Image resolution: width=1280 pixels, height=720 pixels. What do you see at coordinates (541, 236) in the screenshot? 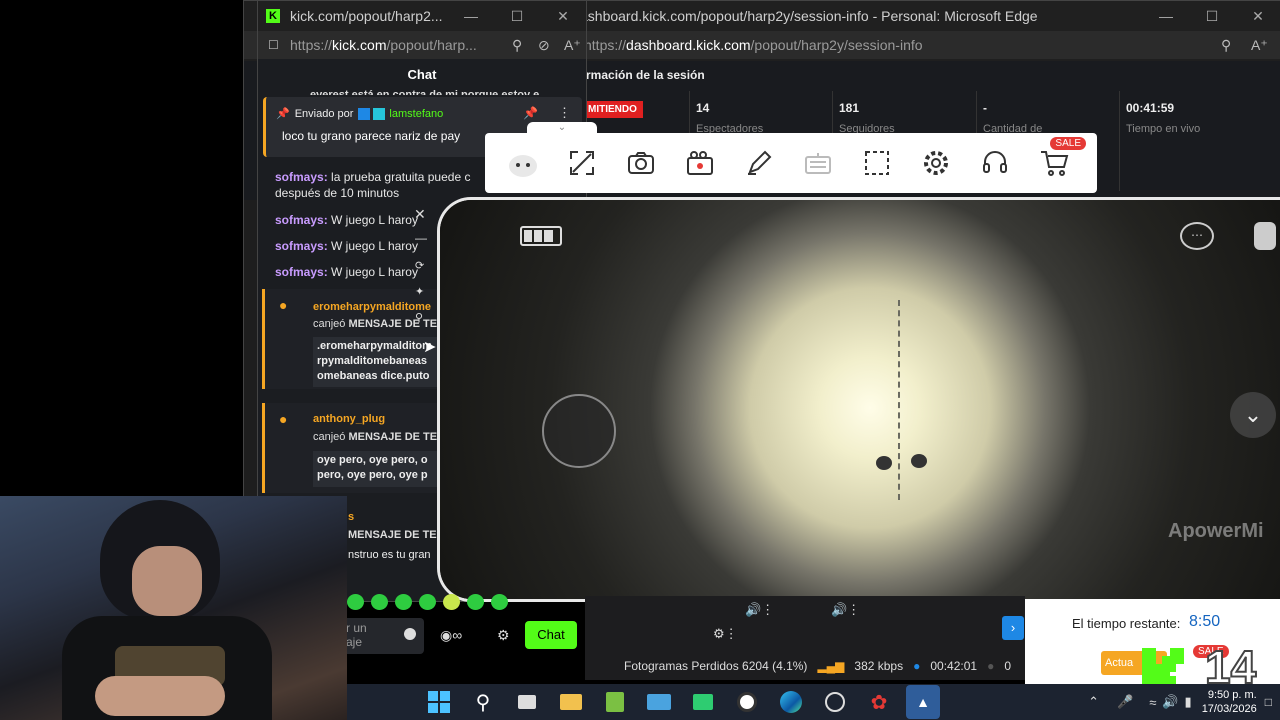
I see `battery-icon` at bounding box center [541, 236].